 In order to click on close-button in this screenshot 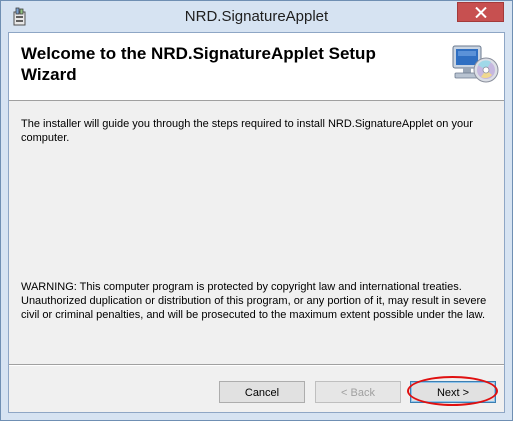, I will do `click(480, 12)`.